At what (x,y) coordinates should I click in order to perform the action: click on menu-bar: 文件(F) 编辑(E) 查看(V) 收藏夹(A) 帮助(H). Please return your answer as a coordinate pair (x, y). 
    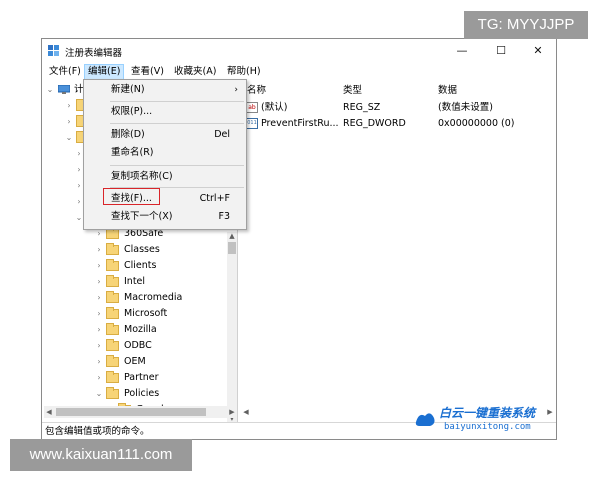
    Looking at the image, I should click on (299, 71).